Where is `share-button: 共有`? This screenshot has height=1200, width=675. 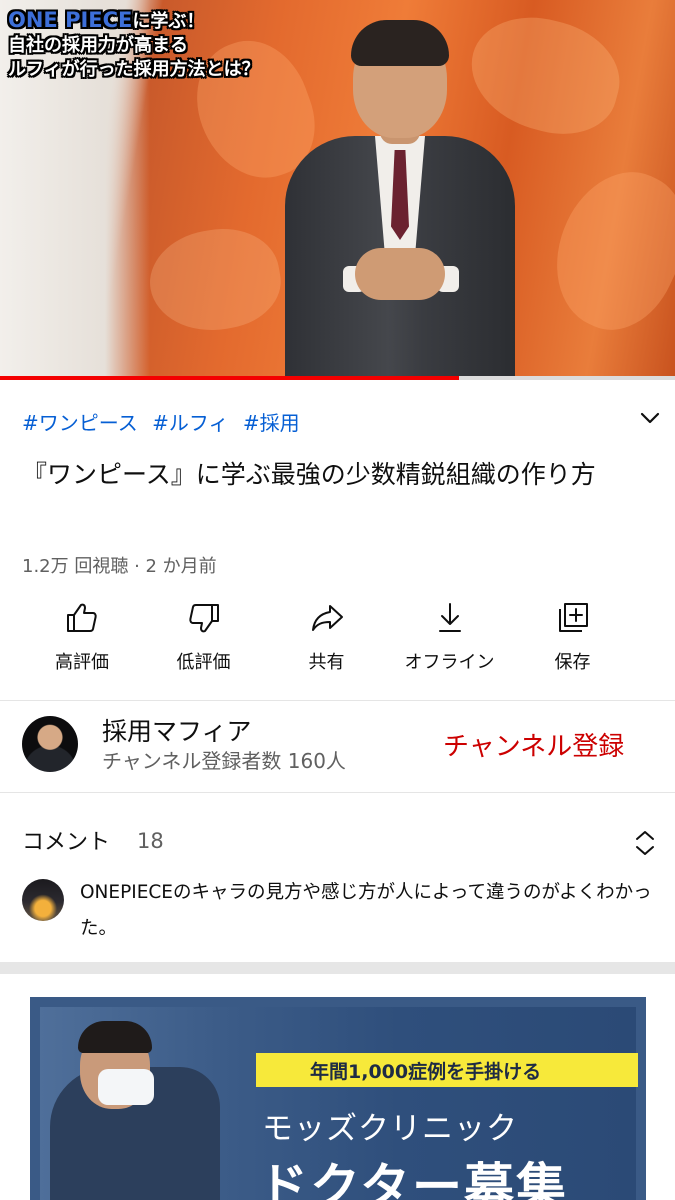
share-button: 共有 is located at coordinates (326, 640).